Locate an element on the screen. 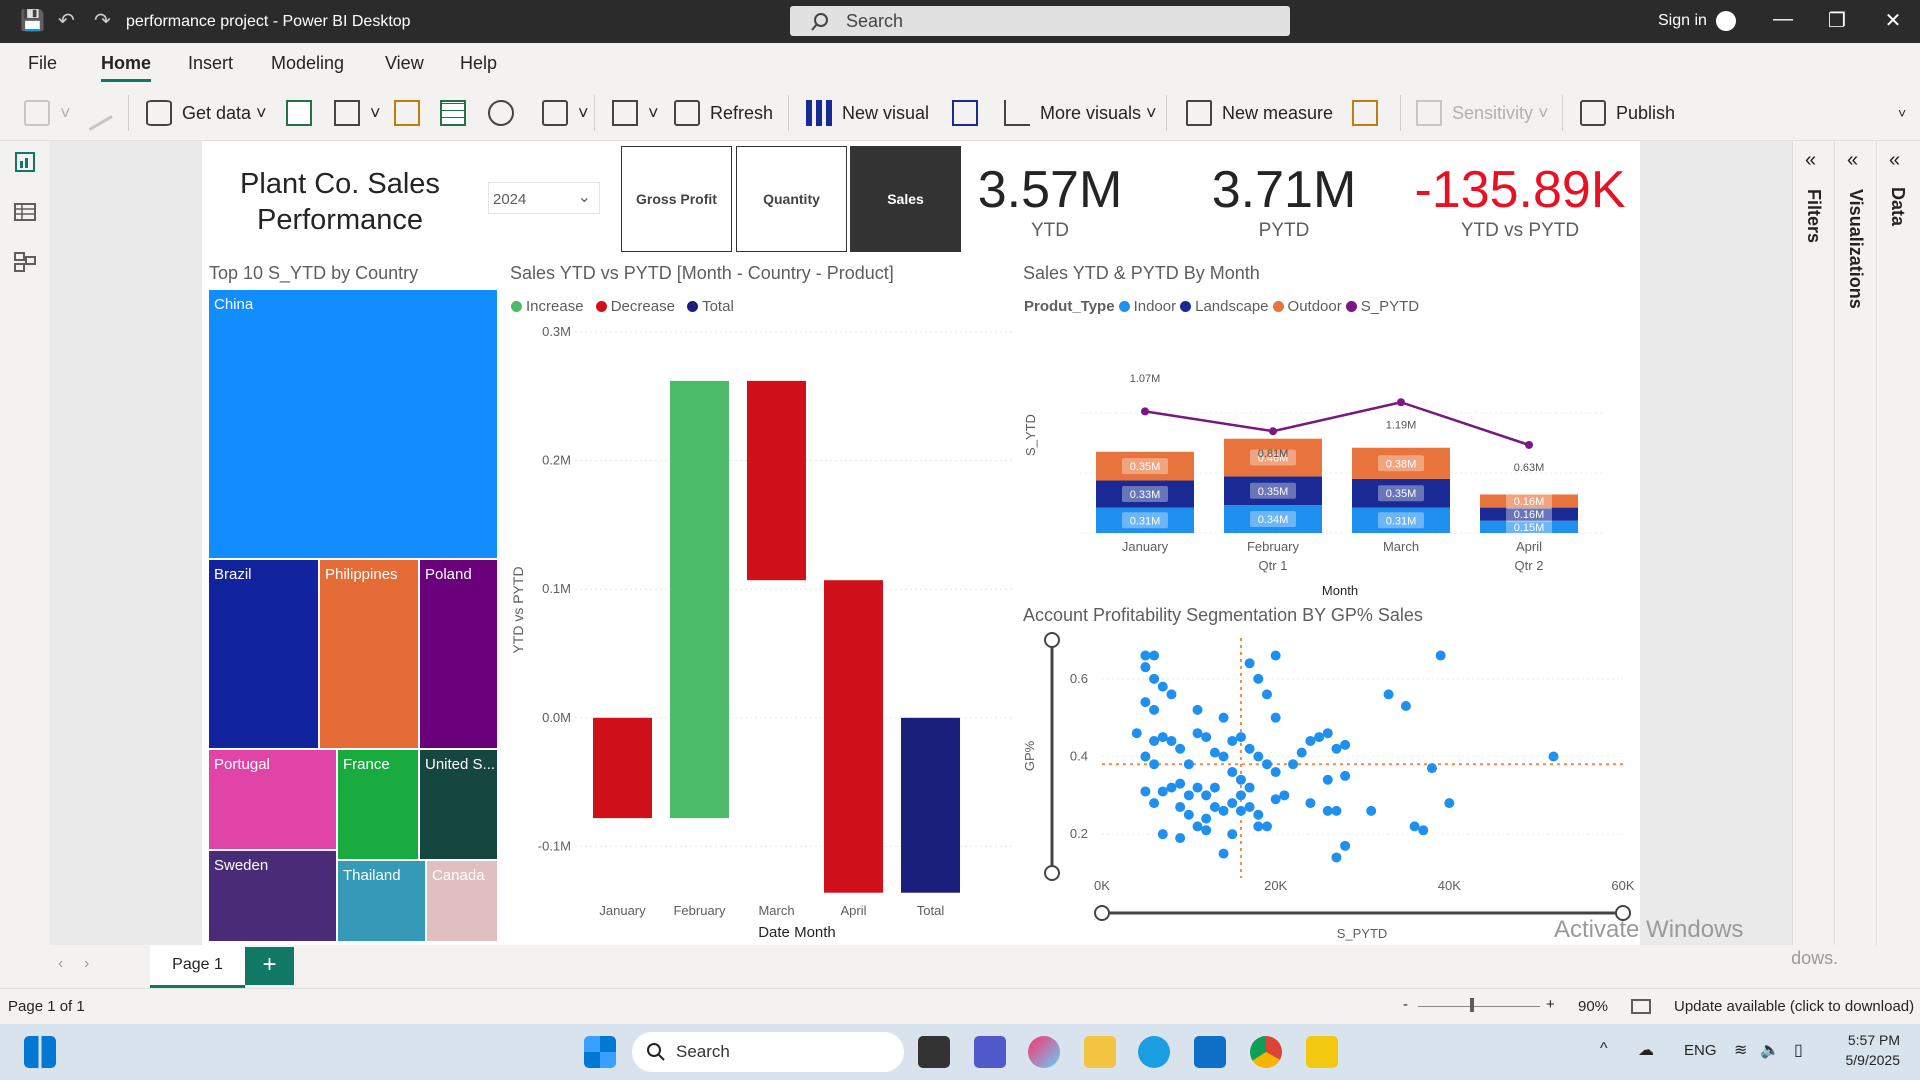 This screenshot has width=1920, height=1080. model-view-icon is located at coordinates (25, 262).